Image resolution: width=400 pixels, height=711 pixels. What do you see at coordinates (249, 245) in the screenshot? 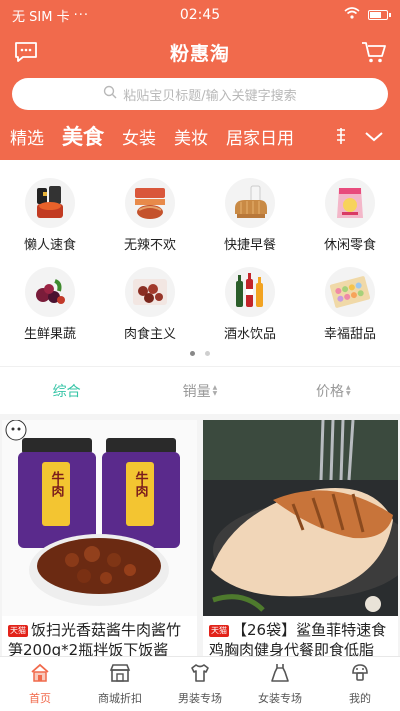
I see `category-label: 快捷早餐` at bounding box center [249, 245].